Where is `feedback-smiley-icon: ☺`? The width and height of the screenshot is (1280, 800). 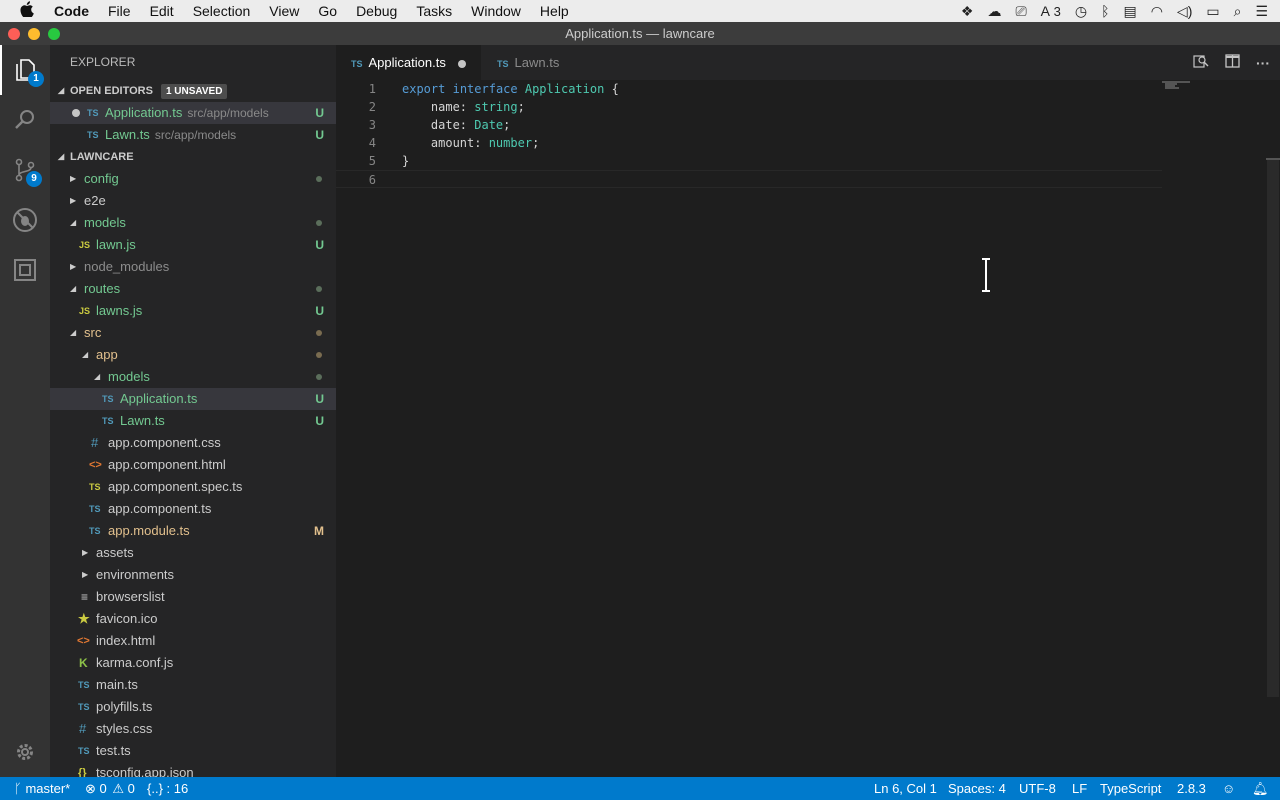
feedback-smiley-icon: ☺ is located at coordinates (1228, 788).